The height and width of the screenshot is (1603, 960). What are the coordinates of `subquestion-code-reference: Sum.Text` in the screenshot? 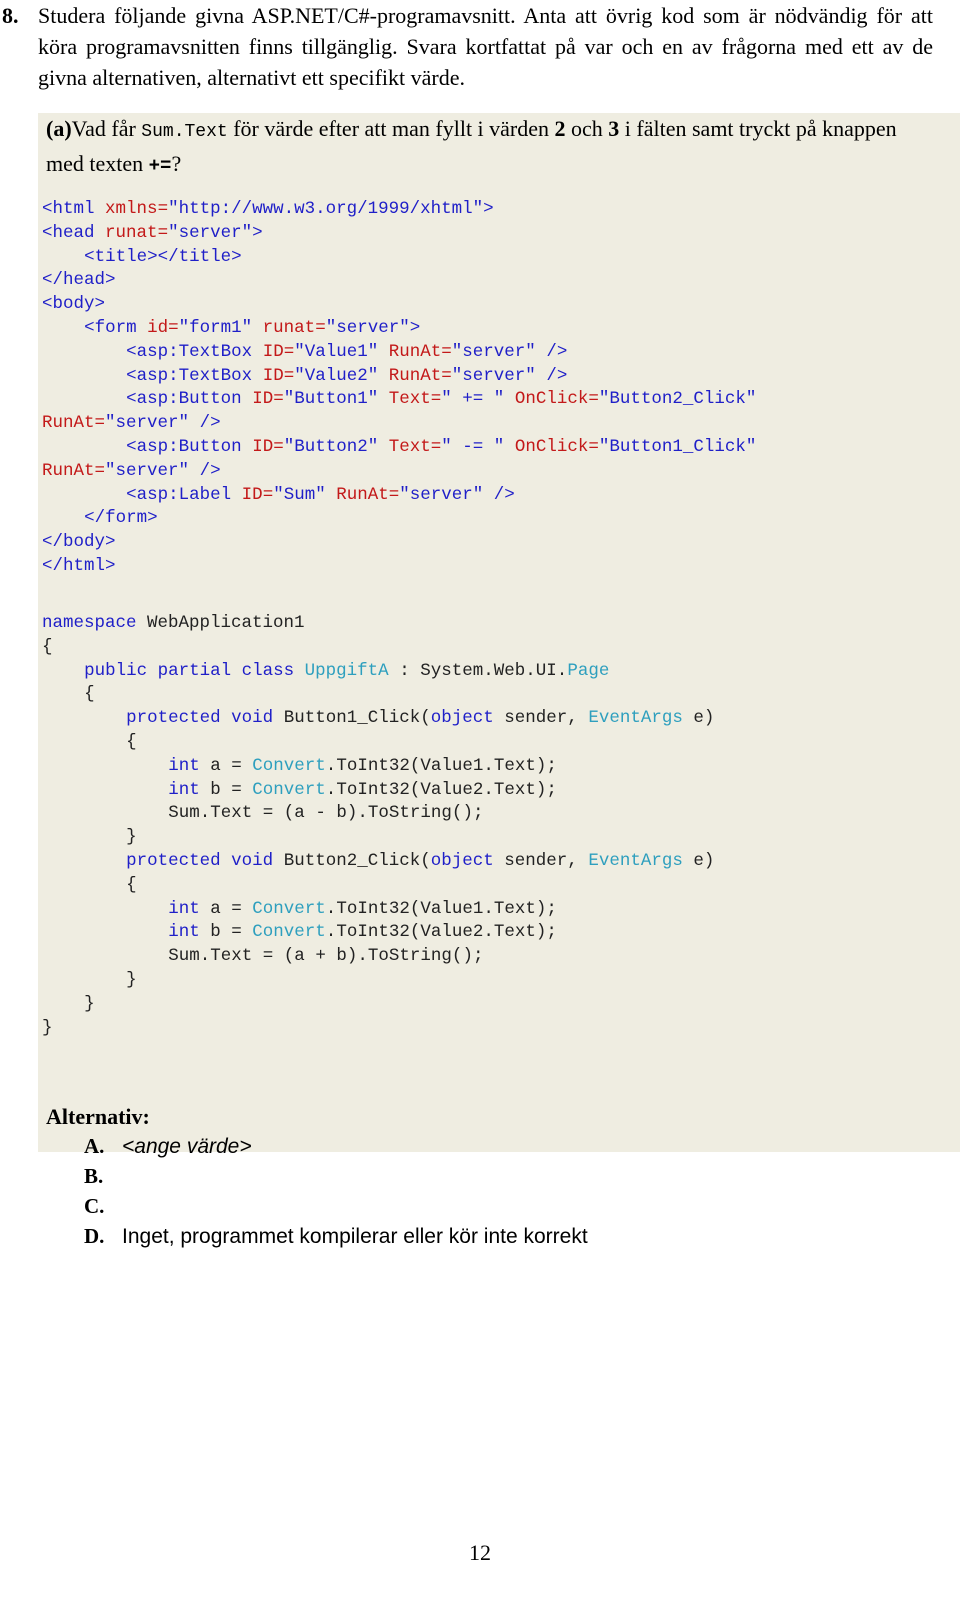 It's located at (184, 132).